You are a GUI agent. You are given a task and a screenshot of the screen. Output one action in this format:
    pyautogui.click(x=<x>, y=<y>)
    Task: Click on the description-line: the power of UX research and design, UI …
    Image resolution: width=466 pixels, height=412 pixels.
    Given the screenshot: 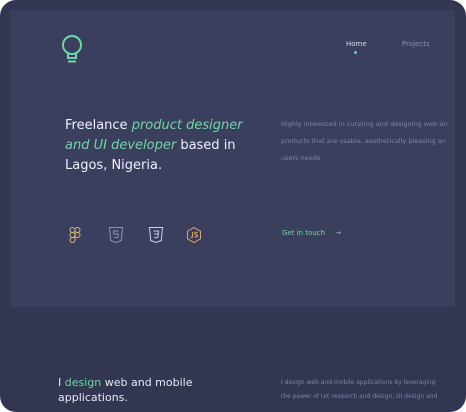 What is the action you would take?
    pyautogui.click(x=359, y=396)
    